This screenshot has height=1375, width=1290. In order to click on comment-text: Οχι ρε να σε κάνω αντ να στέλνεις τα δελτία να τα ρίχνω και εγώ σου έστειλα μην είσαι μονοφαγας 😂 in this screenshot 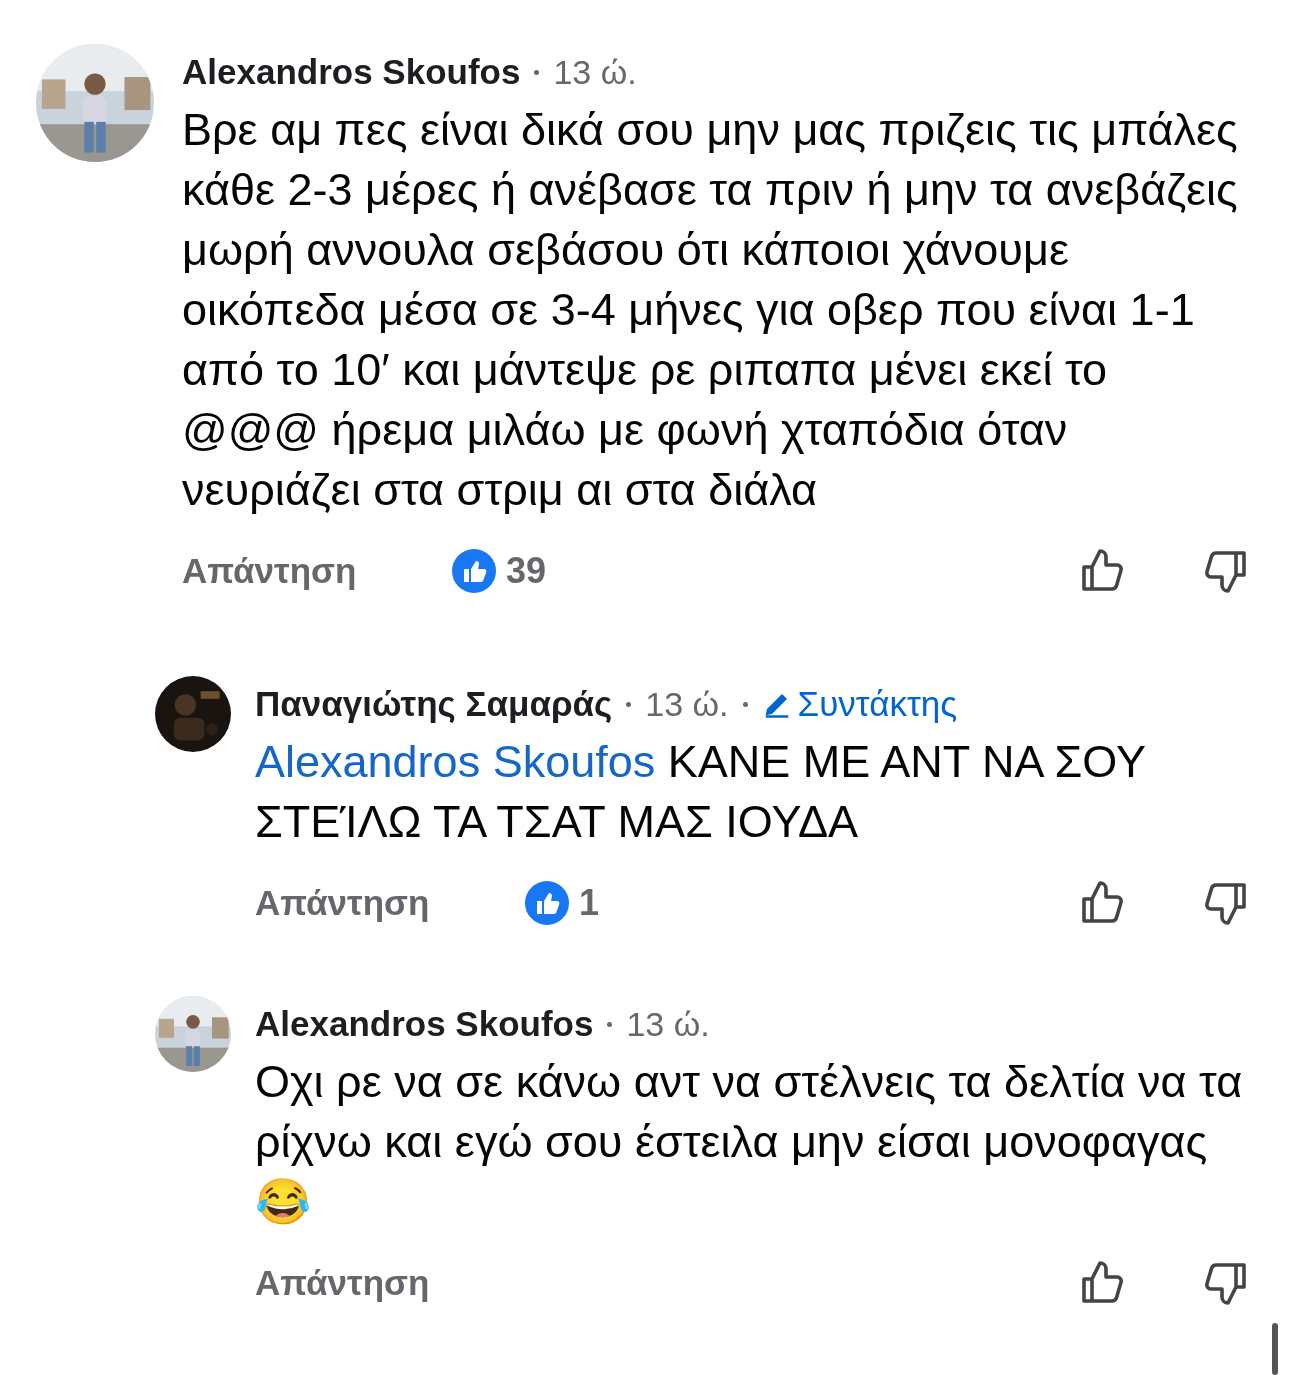, I will do `click(749, 1142)`.